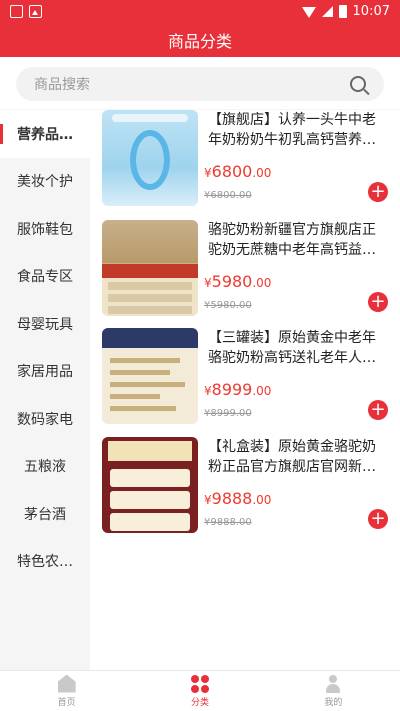 The height and width of the screenshot is (711, 400). I want to click on category-item-digital: 数码家电, so click(45, 419).